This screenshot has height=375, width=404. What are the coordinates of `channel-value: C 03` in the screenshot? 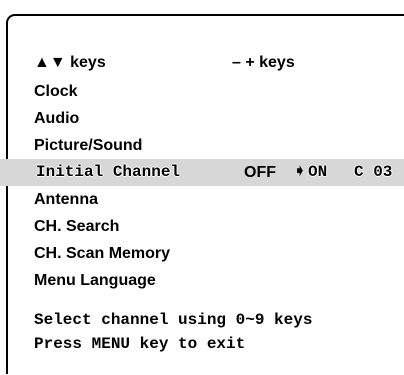 It's located at (373, 172).